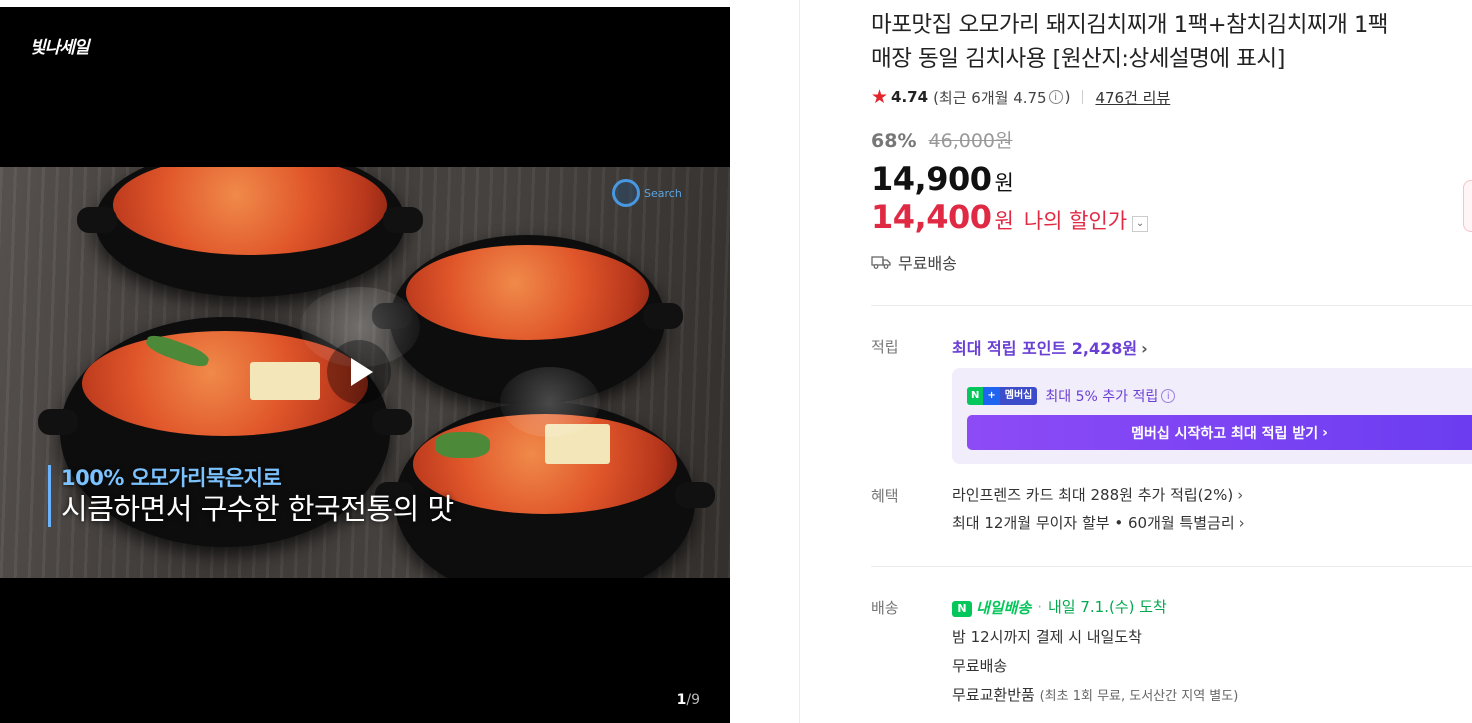  What do you see at coordinates (688, 700) in the screenshot?
I see `media-counter: 1/9` at bounding box center [688, 700].